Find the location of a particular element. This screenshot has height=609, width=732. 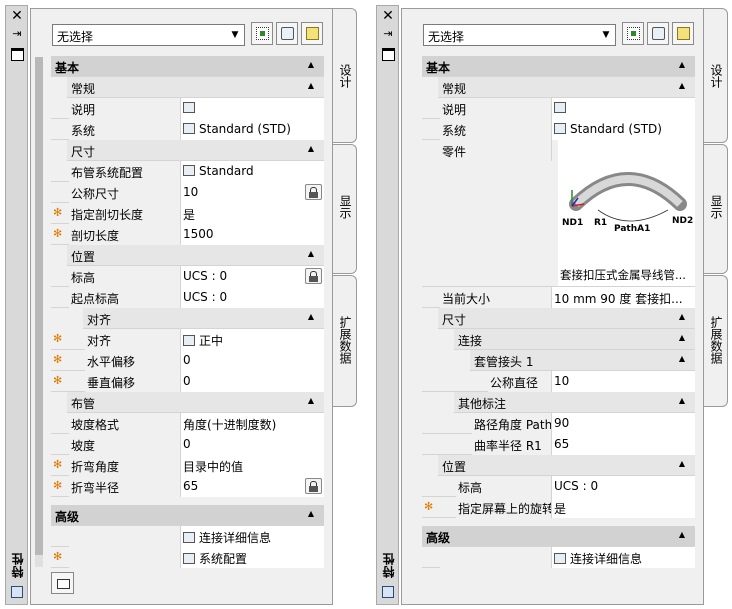

category-row: 对齐 ▲ is located at coordinates (203, 318).